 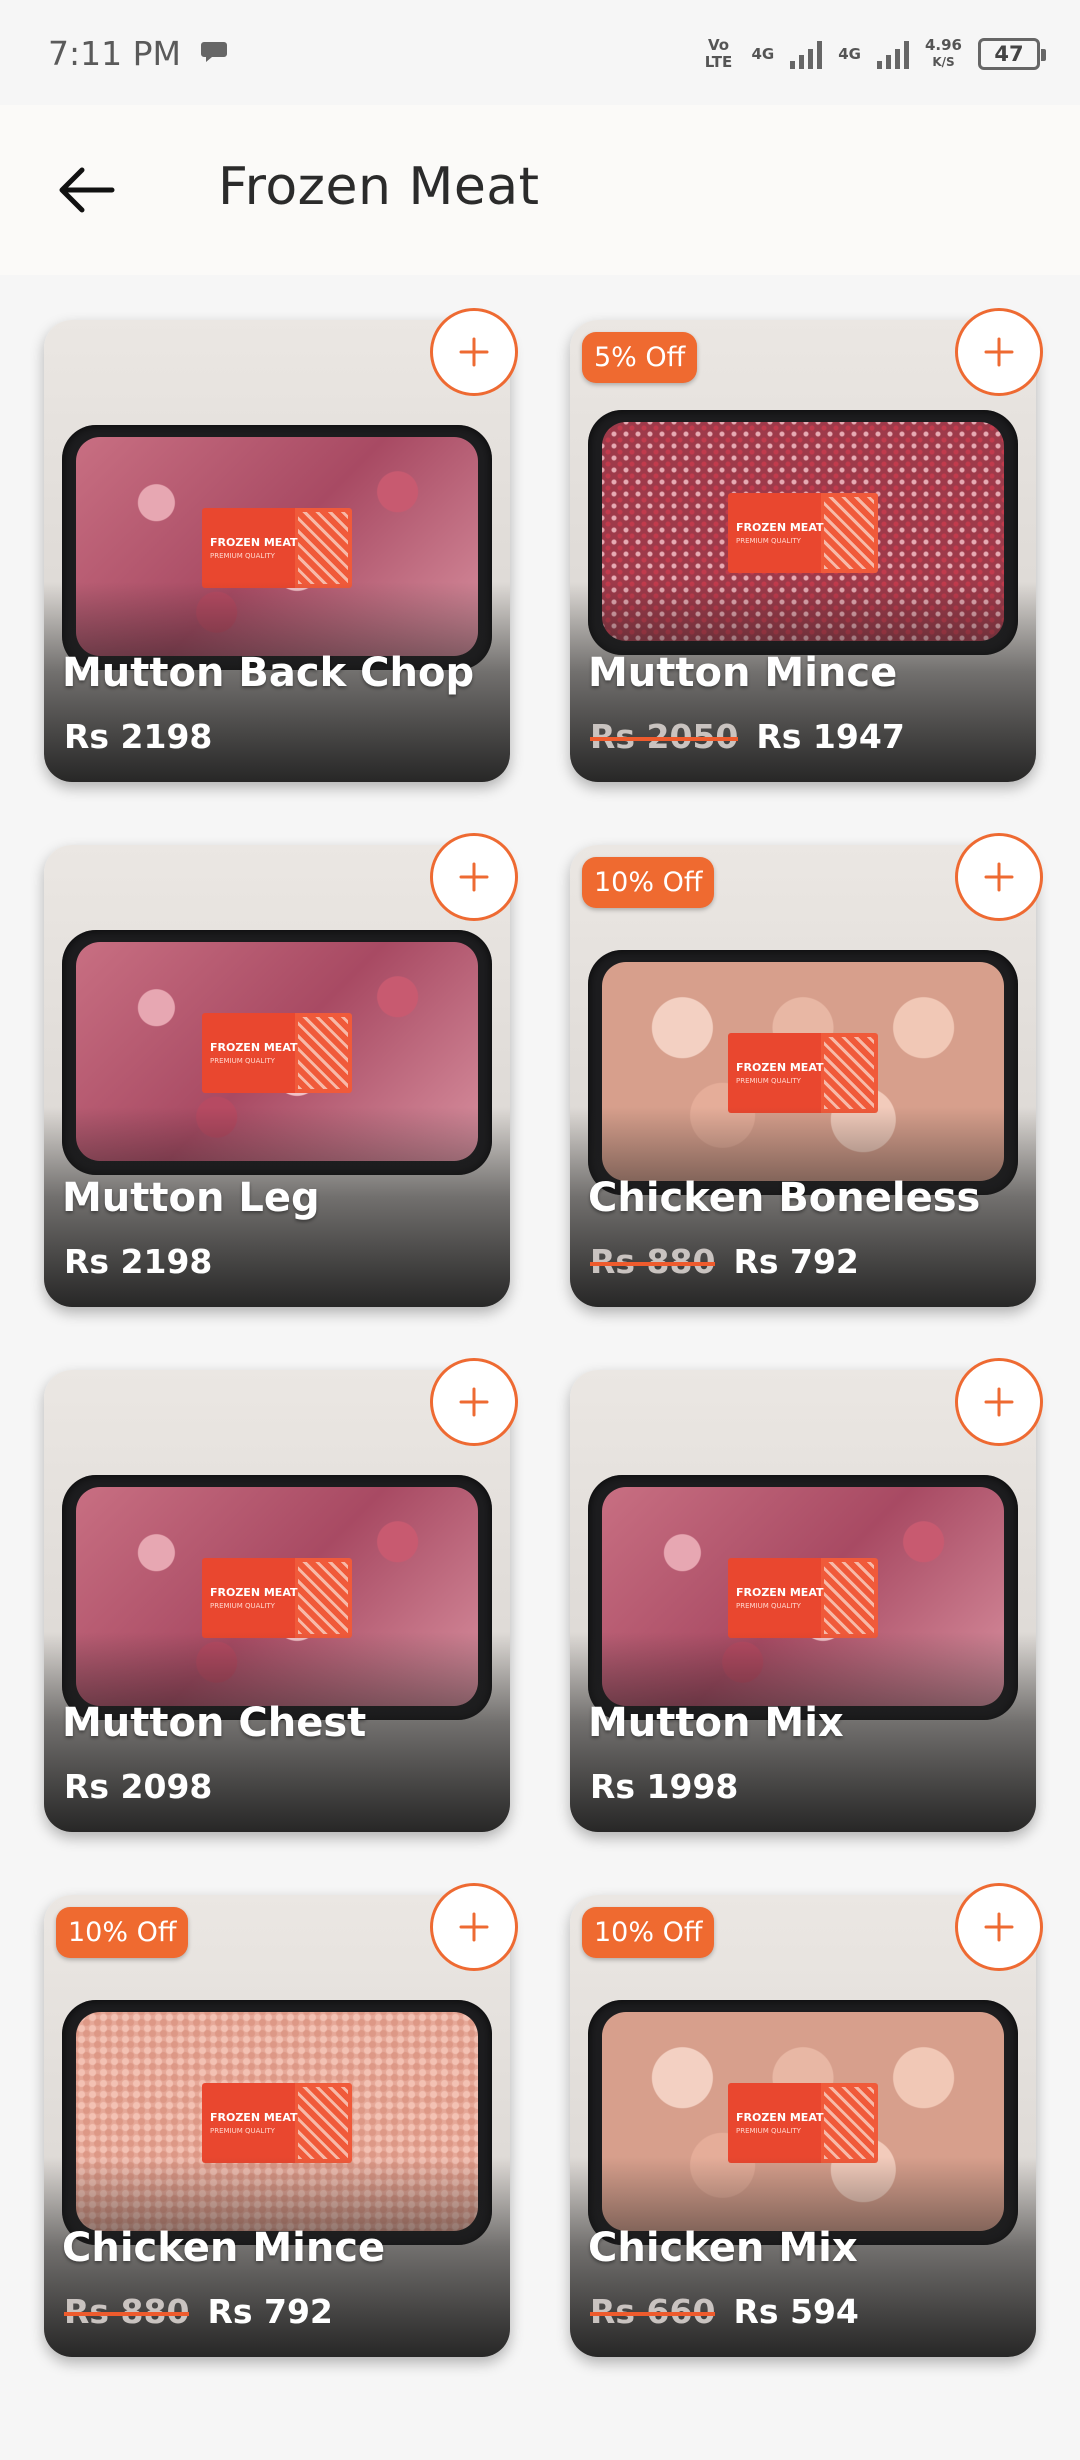 I want to click on price-row: Rs 2098, so click(x=138, y=1786).